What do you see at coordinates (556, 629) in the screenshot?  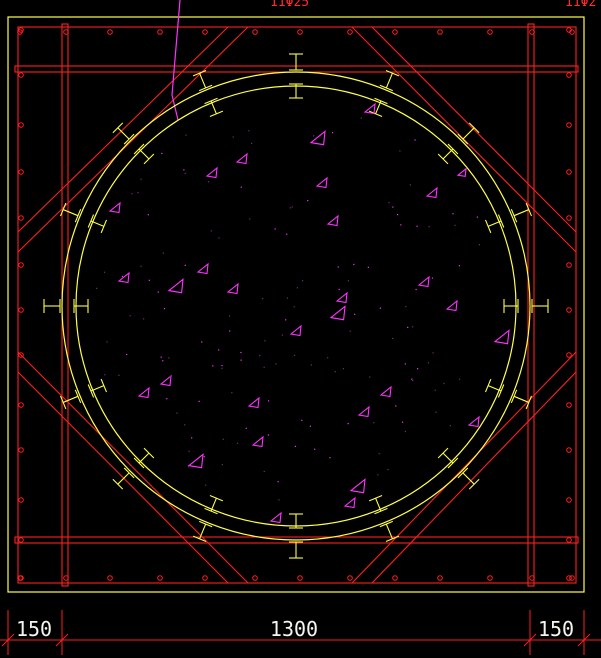 I see `dim-right: 150` at bounding box center [556, 629].